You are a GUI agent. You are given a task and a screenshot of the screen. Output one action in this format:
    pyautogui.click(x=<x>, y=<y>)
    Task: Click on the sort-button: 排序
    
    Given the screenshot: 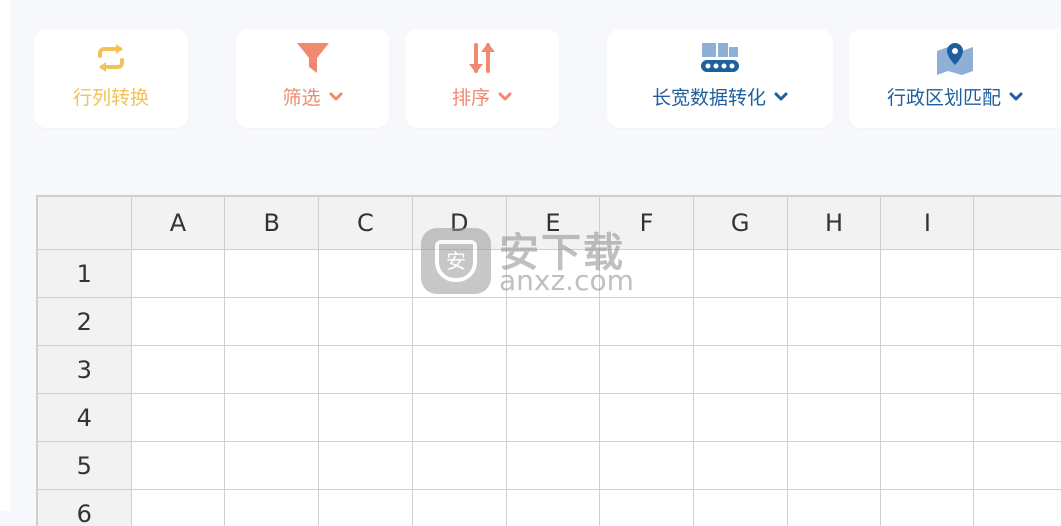 What is the action you would take?
    pyautogui.click(x=482, y=78)
    